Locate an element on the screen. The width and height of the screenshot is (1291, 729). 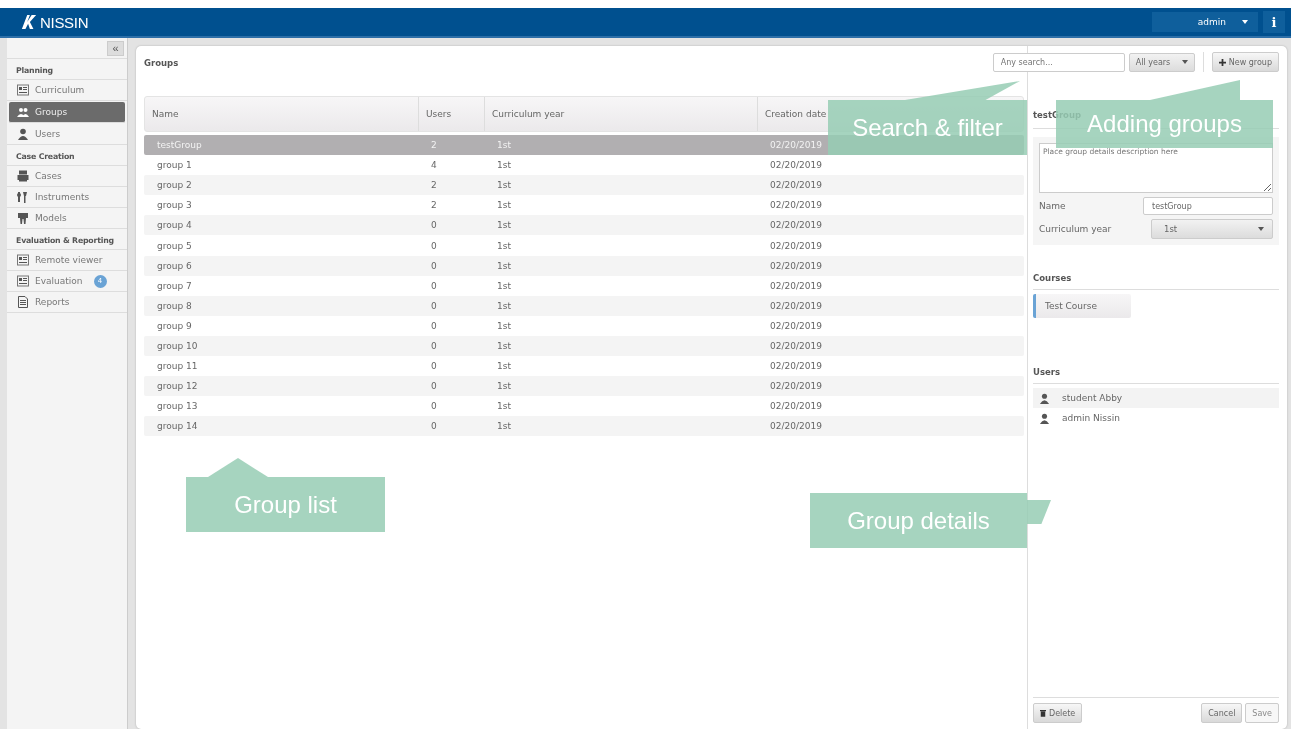
field-label: Curriculum year is located at coordinates (1075, 229).